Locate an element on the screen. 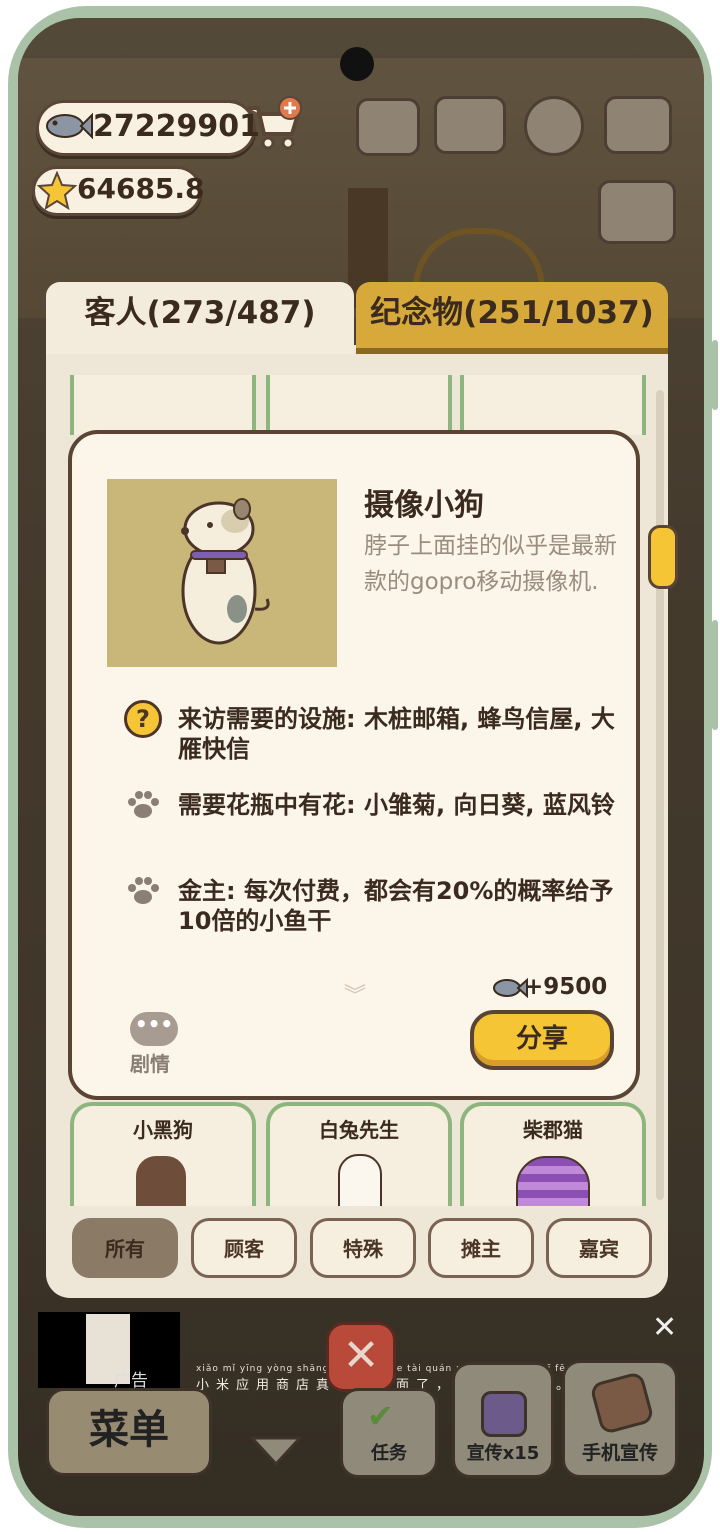 The image size is (720, 1534). guest-name: 摄像小狗 is located at coordinates (424, 505).